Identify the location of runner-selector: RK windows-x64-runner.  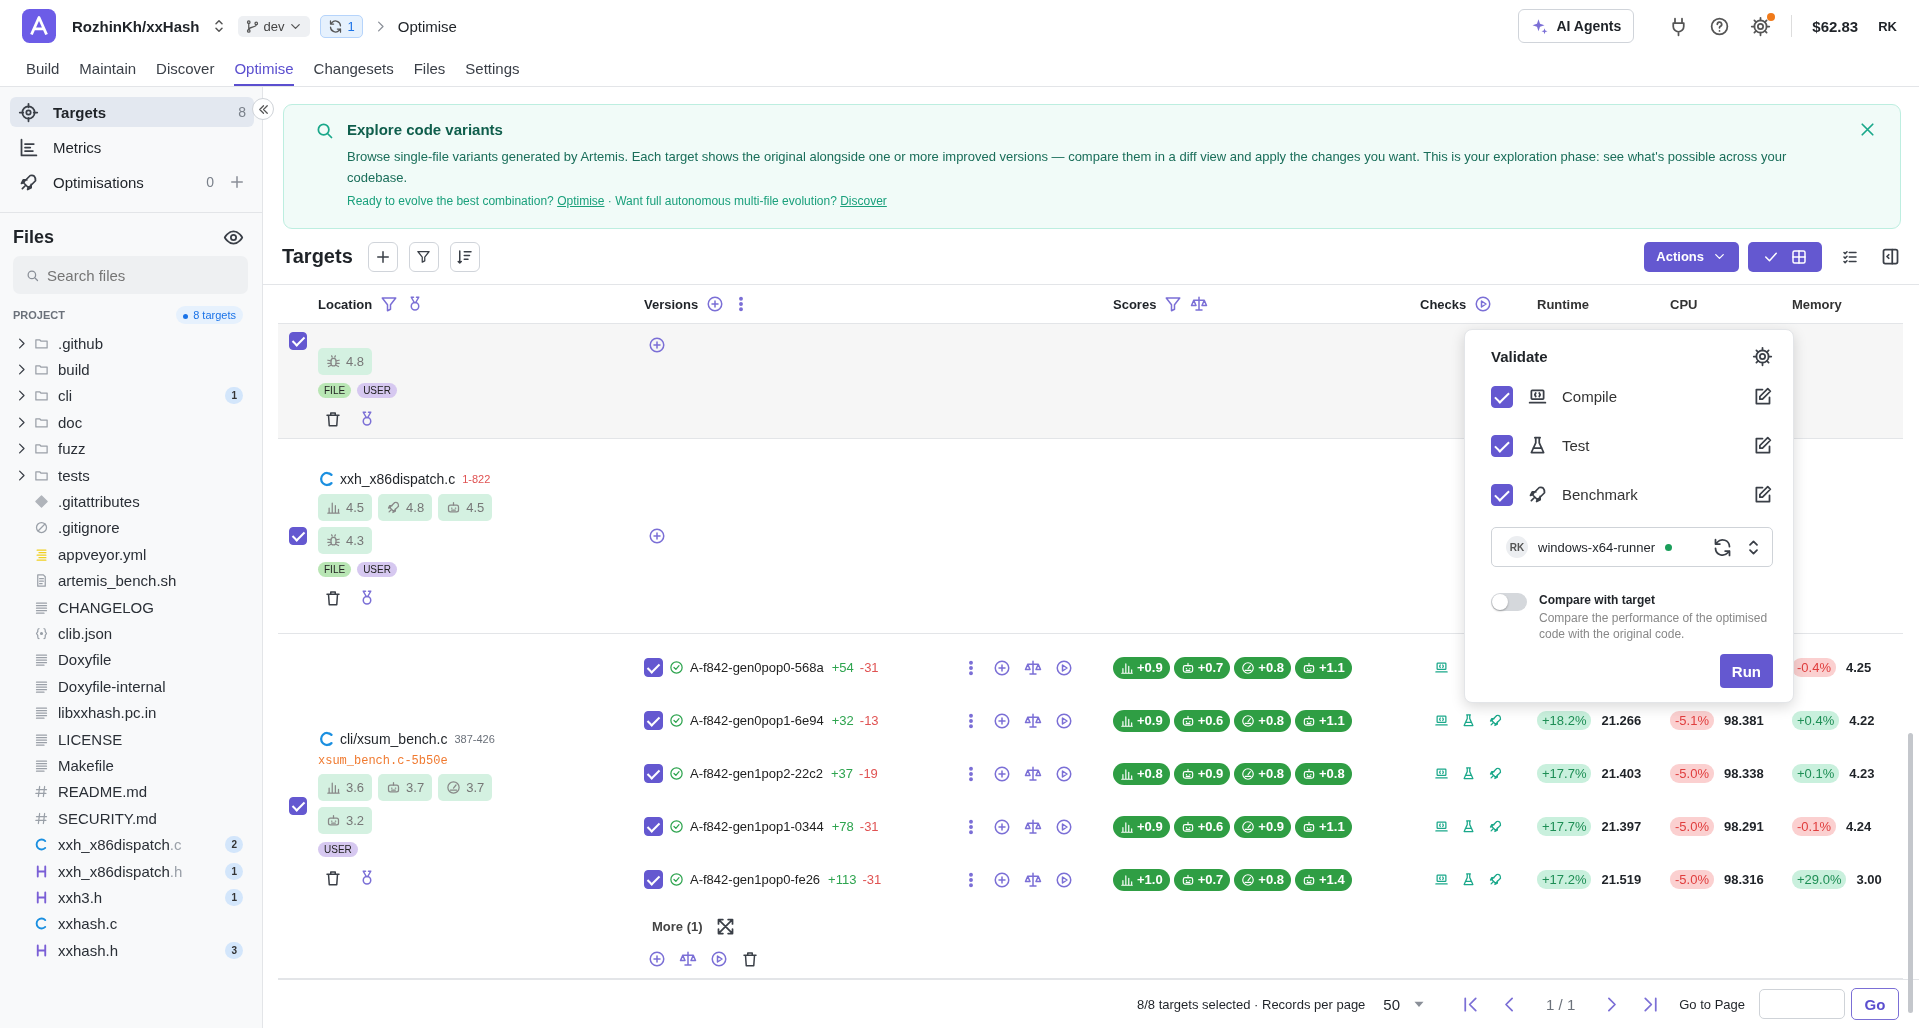
(1632, 547).